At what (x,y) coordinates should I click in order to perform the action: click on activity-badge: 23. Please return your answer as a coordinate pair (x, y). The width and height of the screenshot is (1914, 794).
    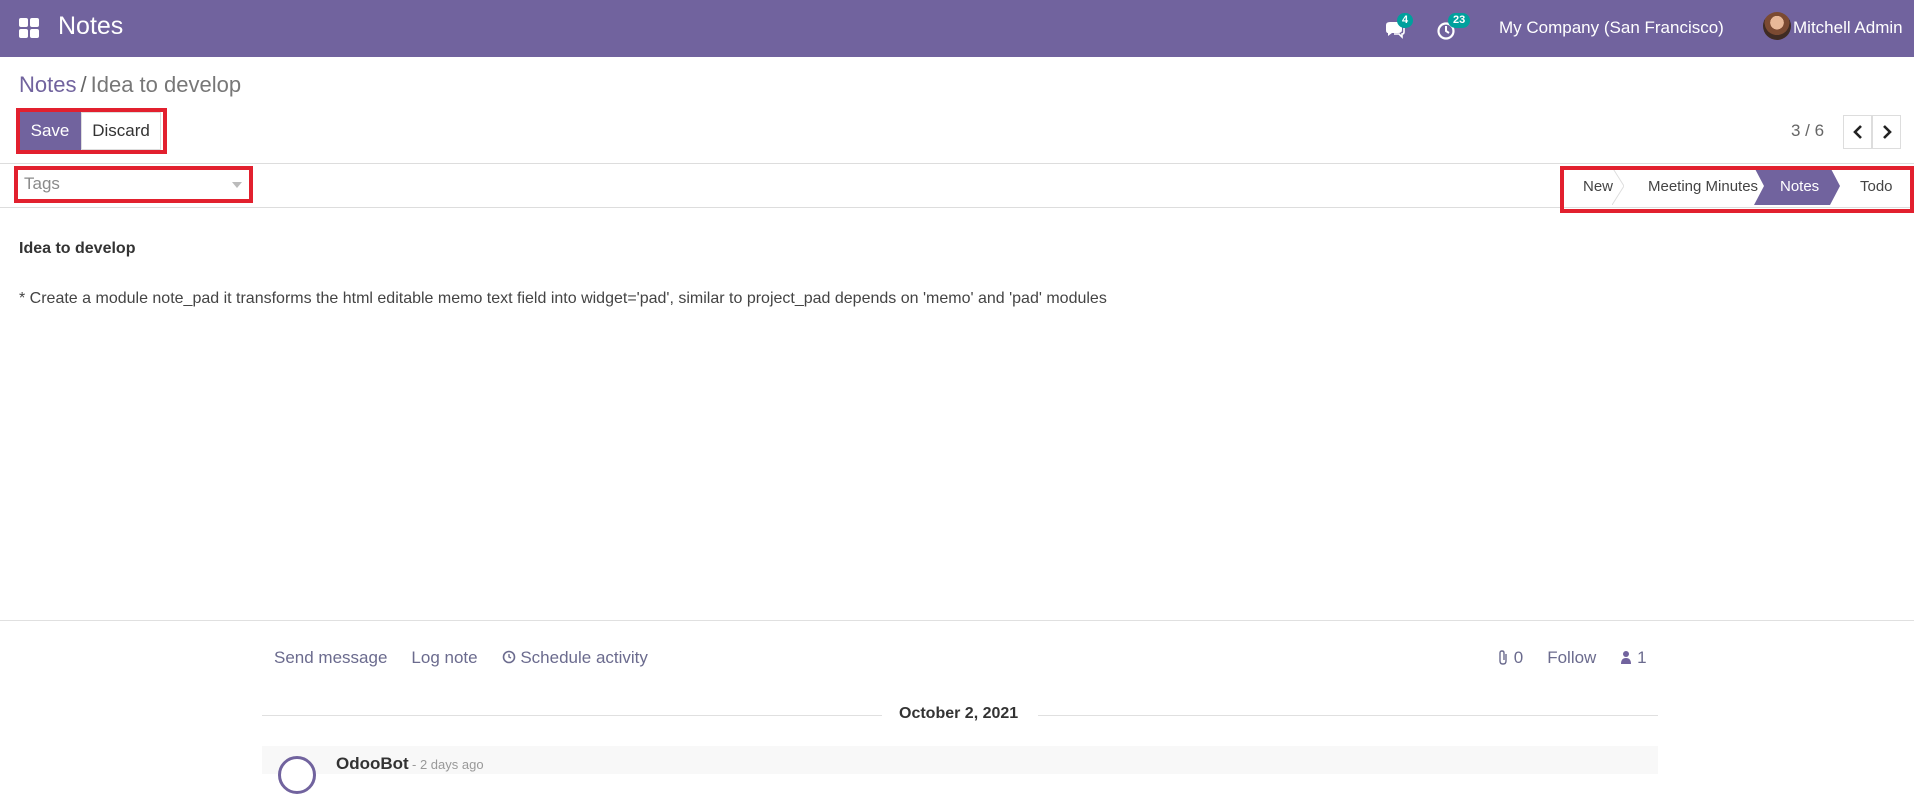
    Looking at the image, I should click on (1459, 20).